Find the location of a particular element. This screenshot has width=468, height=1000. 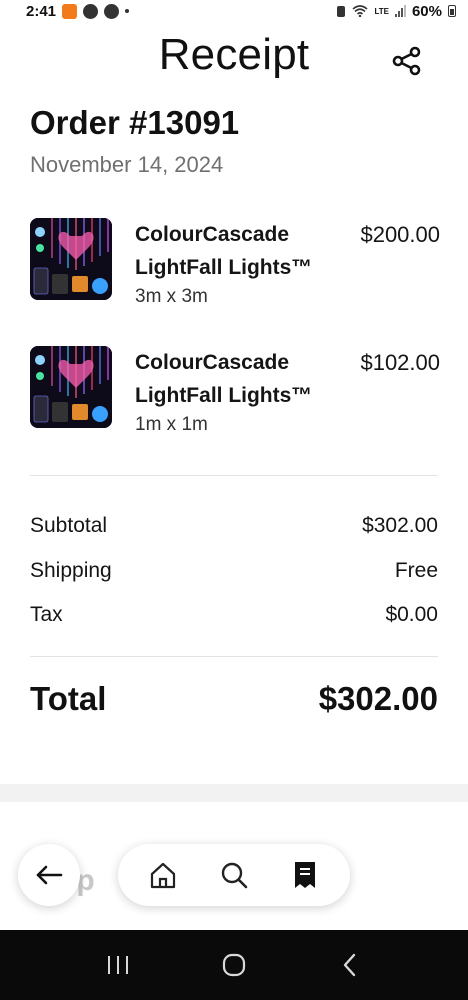

system-nav-bar is located at coordinates (234, 965).